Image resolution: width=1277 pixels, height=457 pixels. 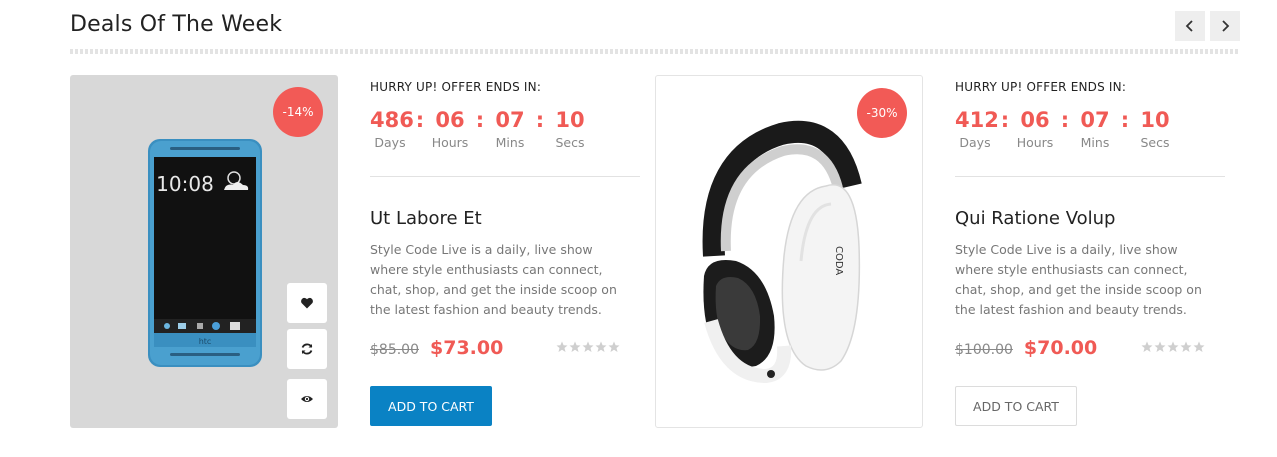 I want to click on old-price: $100.00, so click(x=984, y=350).